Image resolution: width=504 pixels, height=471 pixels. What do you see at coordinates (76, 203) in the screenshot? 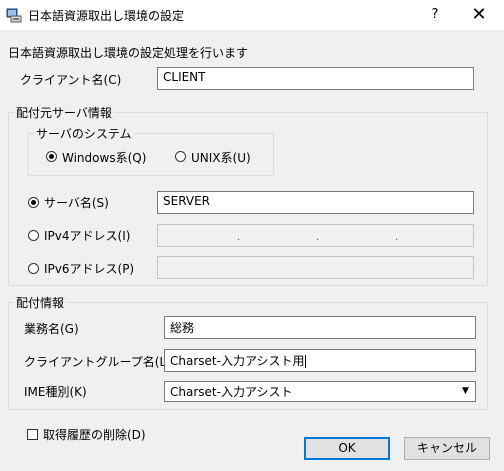
I see `server-name-label: サーバ名(S)` at bounding box center [76, 203].